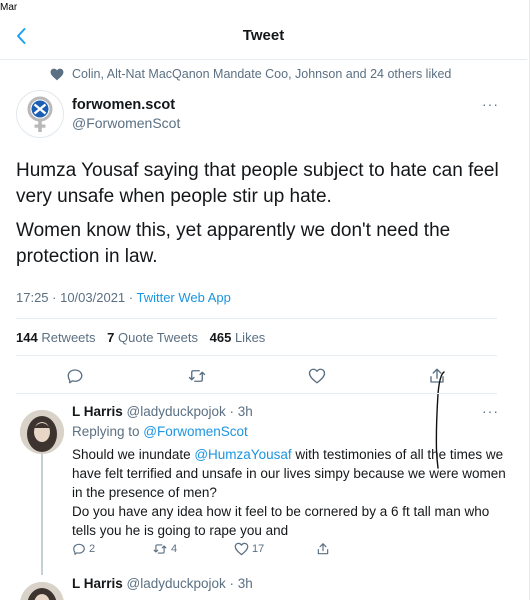 This screenshot has height=600, width=531. Describe the element at coordinates (242, 454) in the screenshot. I see `mention-link: @HumzaYousaf` at that location.